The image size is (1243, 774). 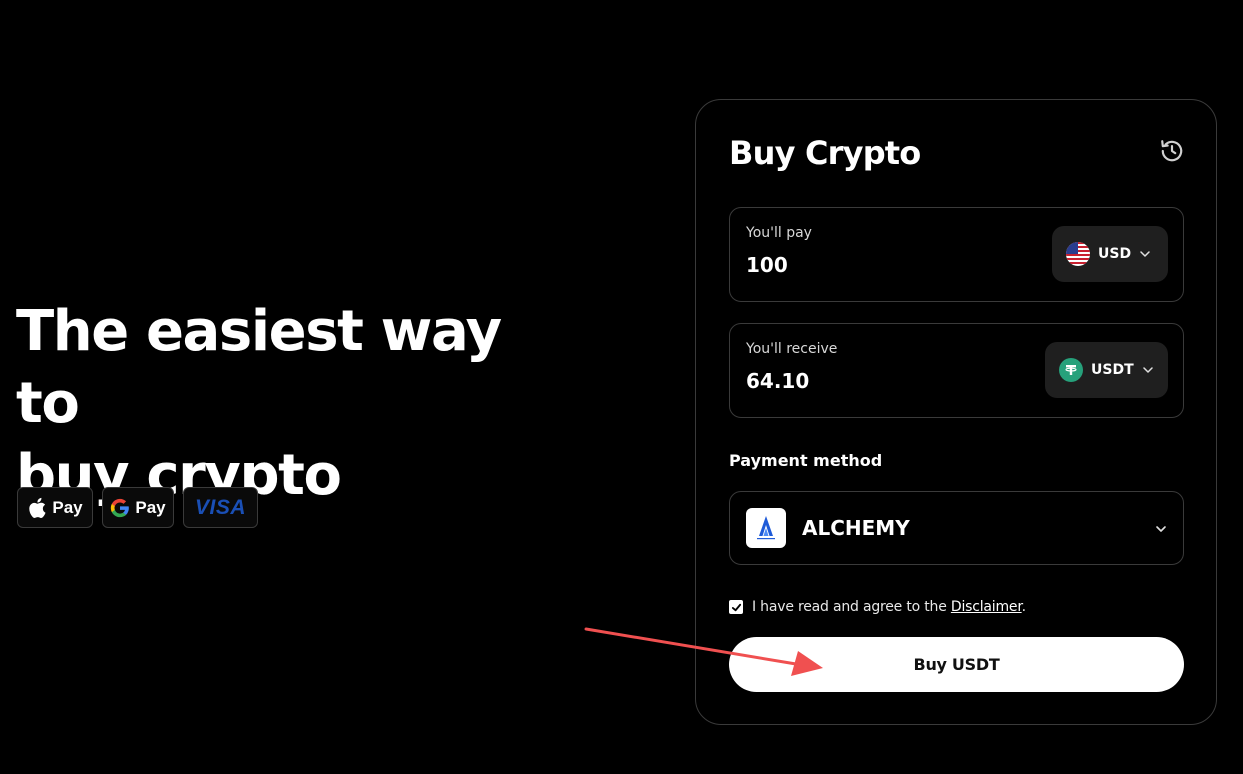 What do you see at coordinates (1115, 254) in the screenshot?
I see `pay-currency-code: USD` at bounding box center [1115, 254].